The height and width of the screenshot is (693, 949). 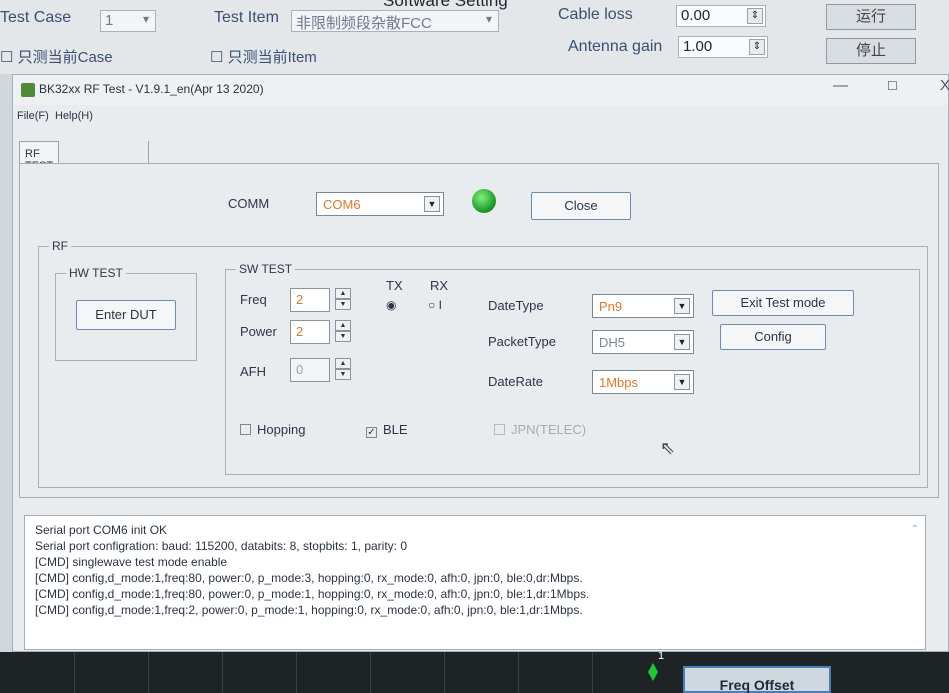 I want to click on daterate-label: DateRate, so click(x=515, y=381).